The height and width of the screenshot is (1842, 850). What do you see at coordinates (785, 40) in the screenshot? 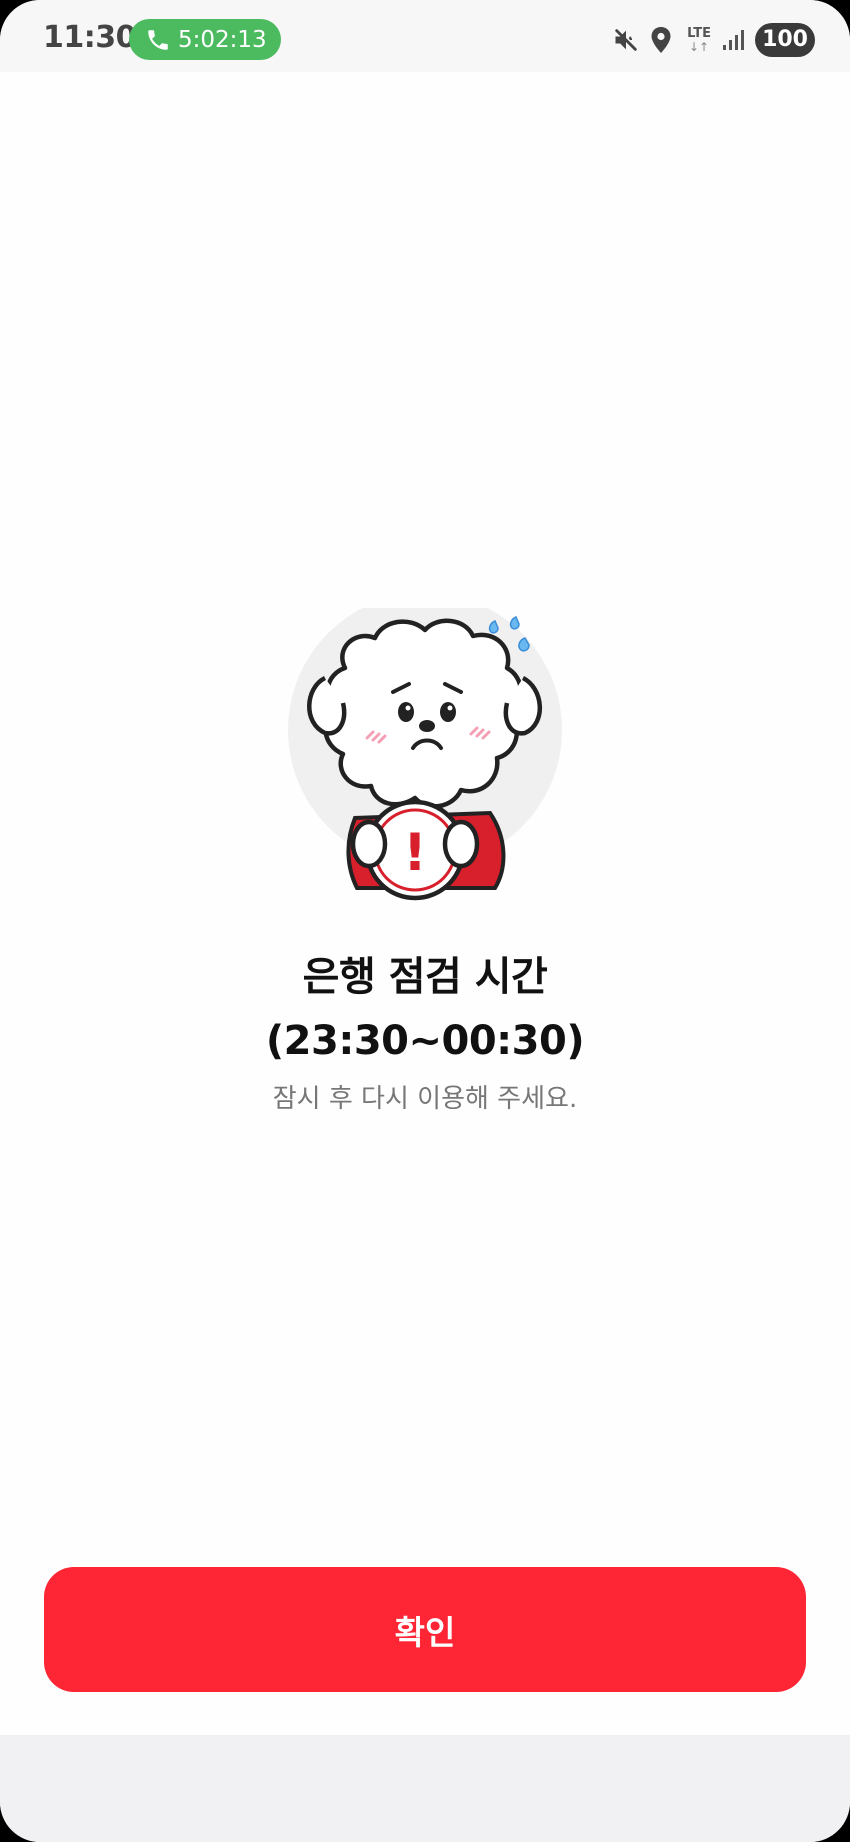
I see `battery-icon: 100` at bounding box center [785, 40].